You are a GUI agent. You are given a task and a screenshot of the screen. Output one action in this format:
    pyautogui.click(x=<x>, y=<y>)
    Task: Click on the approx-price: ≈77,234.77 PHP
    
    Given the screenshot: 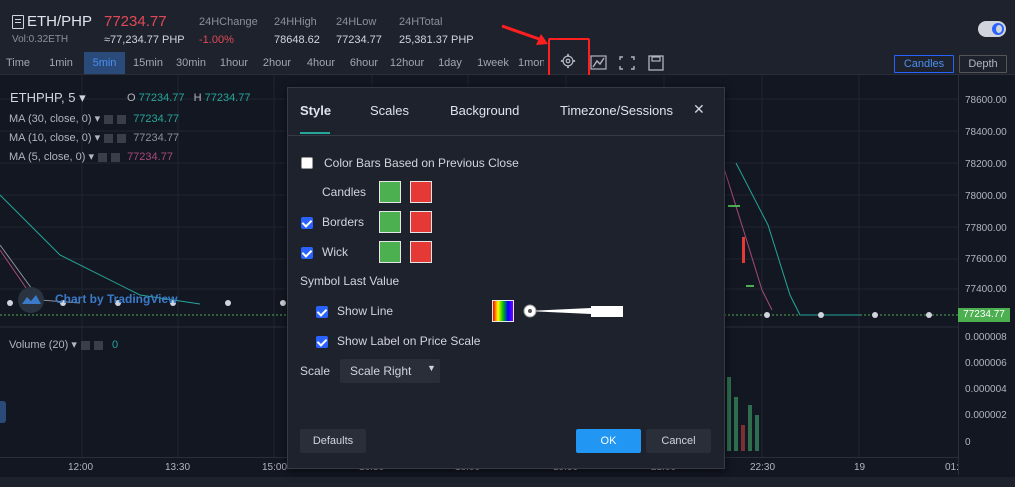 What is the action you would take?
    pyautogui.click(x=144, y=40)
    